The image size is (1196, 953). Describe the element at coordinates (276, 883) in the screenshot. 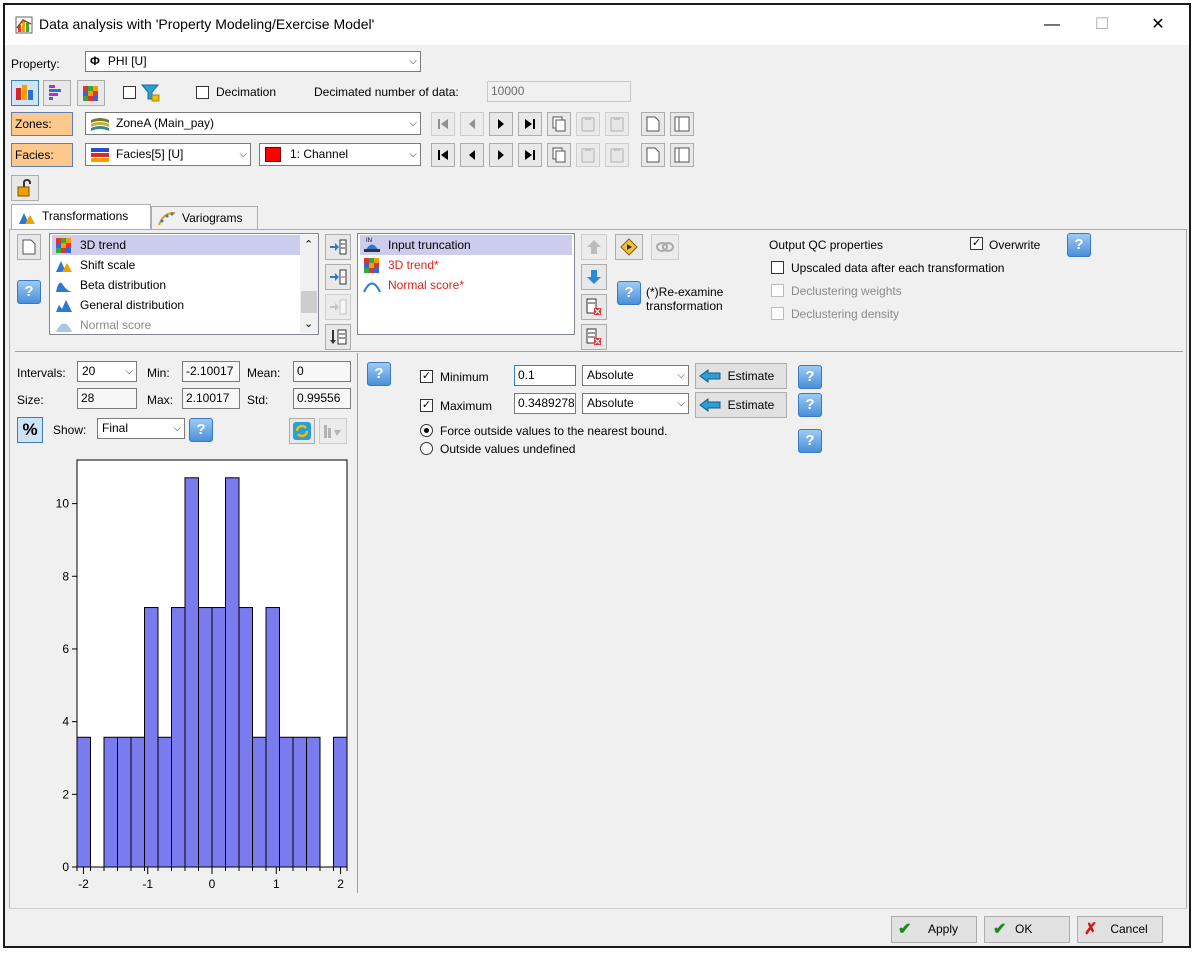

I see `x-tick-label: 1` at that location.